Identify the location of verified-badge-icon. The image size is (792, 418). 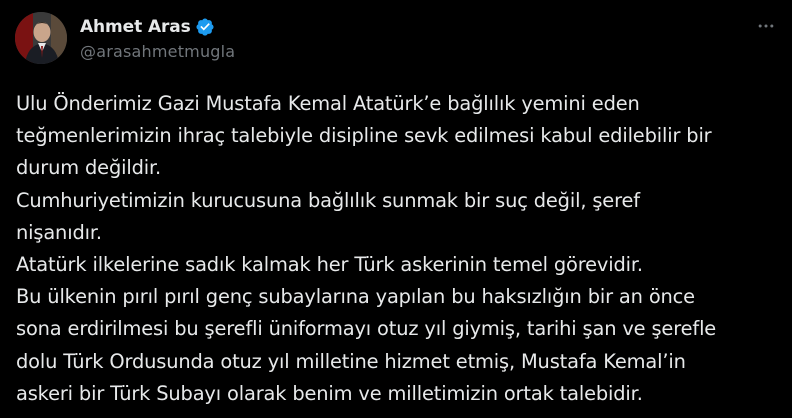
(205, 27).